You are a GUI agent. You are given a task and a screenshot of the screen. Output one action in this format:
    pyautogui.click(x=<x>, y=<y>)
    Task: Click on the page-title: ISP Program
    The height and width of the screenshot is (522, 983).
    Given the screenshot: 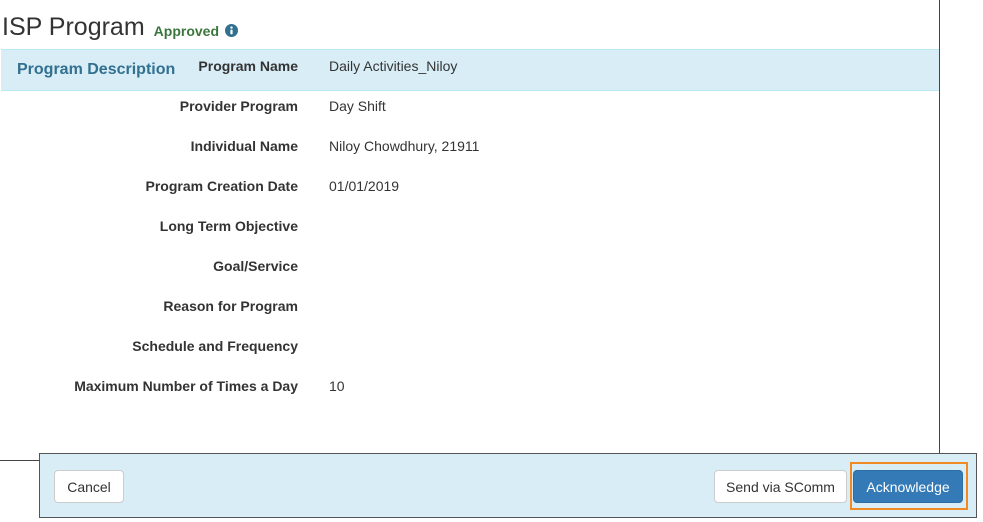 What is the action you would take?
    pyautogui.click(x=73, y=27)
    